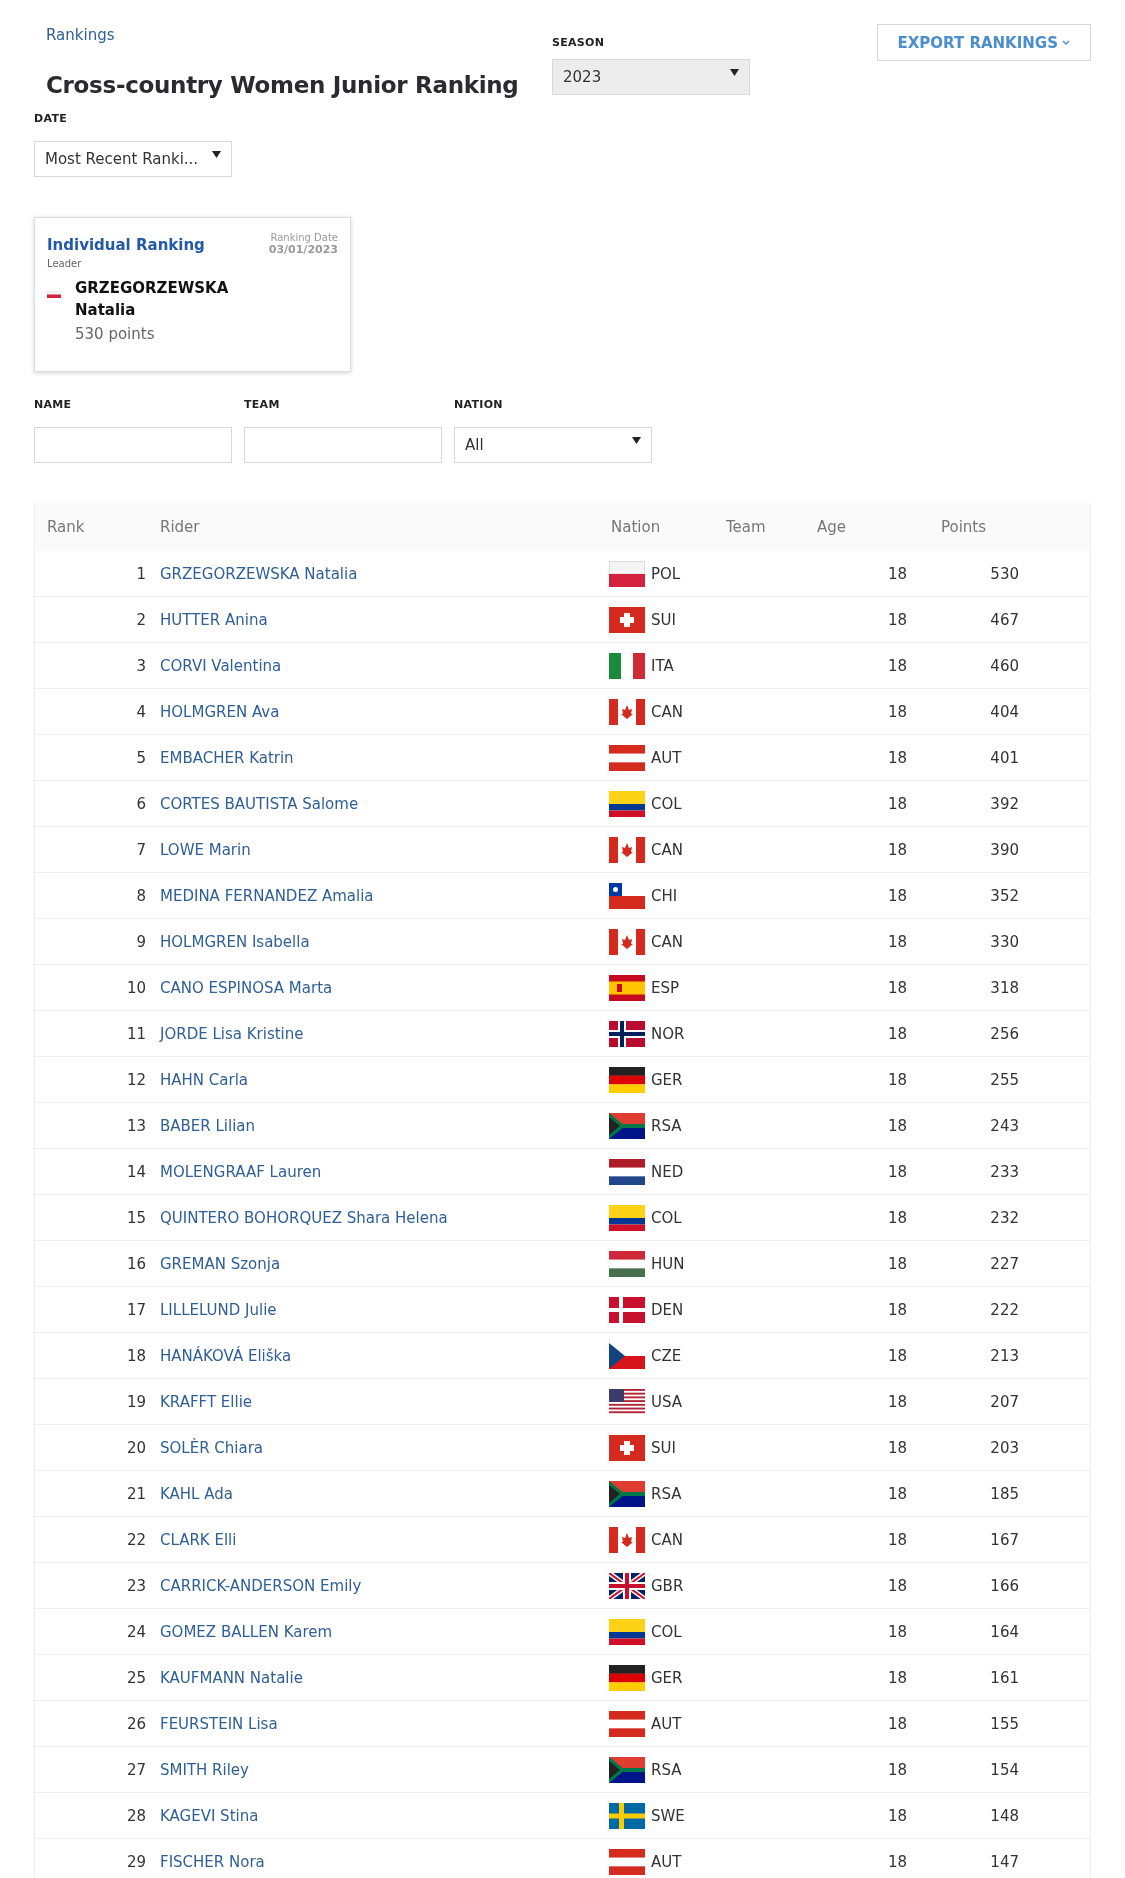 Image resolution: width=1125 pixels, height=1878 pixels. What do you see at coordinates (231, 1677) in the screenshot?
I see `rider-link: KAUFMANN Natalie` at bounding box center [231, 1677].